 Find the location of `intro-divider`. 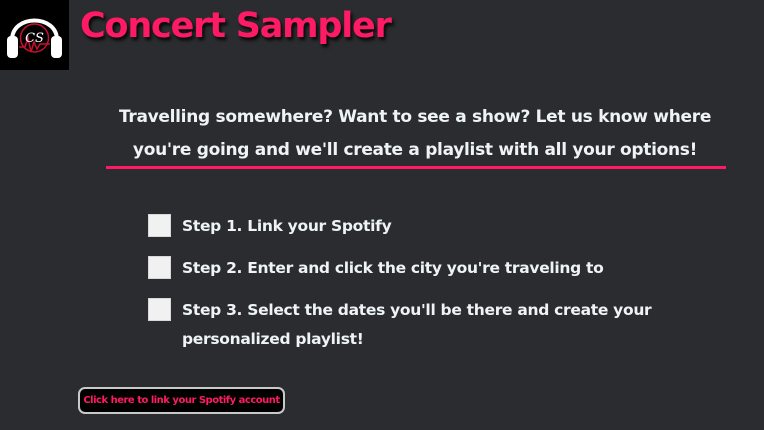

intro-divider is located at coordinates (416, 167).